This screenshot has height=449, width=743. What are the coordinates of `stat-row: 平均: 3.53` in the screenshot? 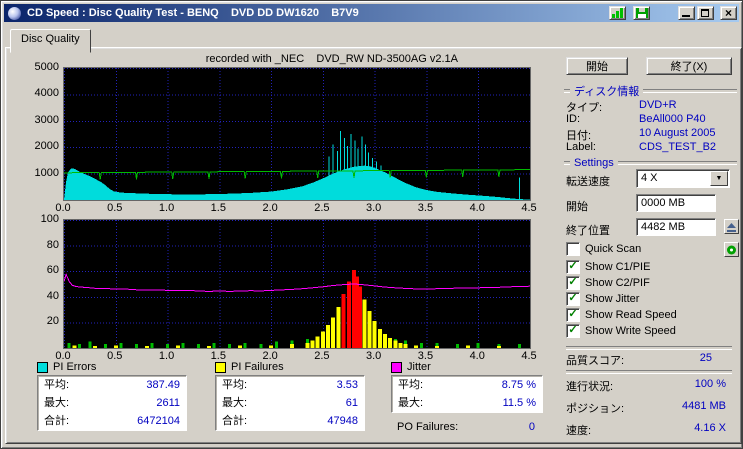 It's located at (290, 385).